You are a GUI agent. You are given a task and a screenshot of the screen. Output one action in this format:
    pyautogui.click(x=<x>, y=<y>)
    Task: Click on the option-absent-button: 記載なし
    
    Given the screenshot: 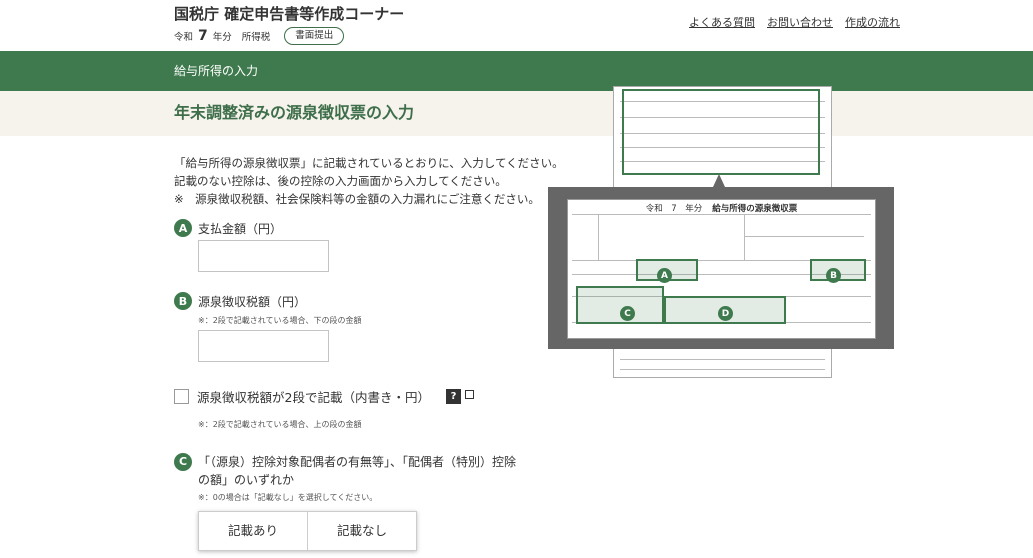 What is the action you would take?
    pyautogui.click(x=362, y=531)
    